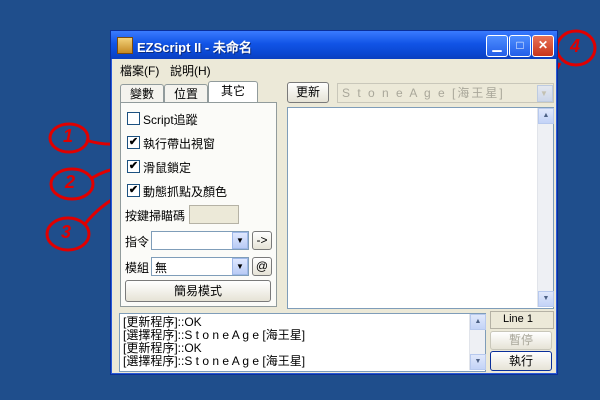  Describe the element at coordinates (214, 214) in the screenshot. I see `scan-code-field` at that location.